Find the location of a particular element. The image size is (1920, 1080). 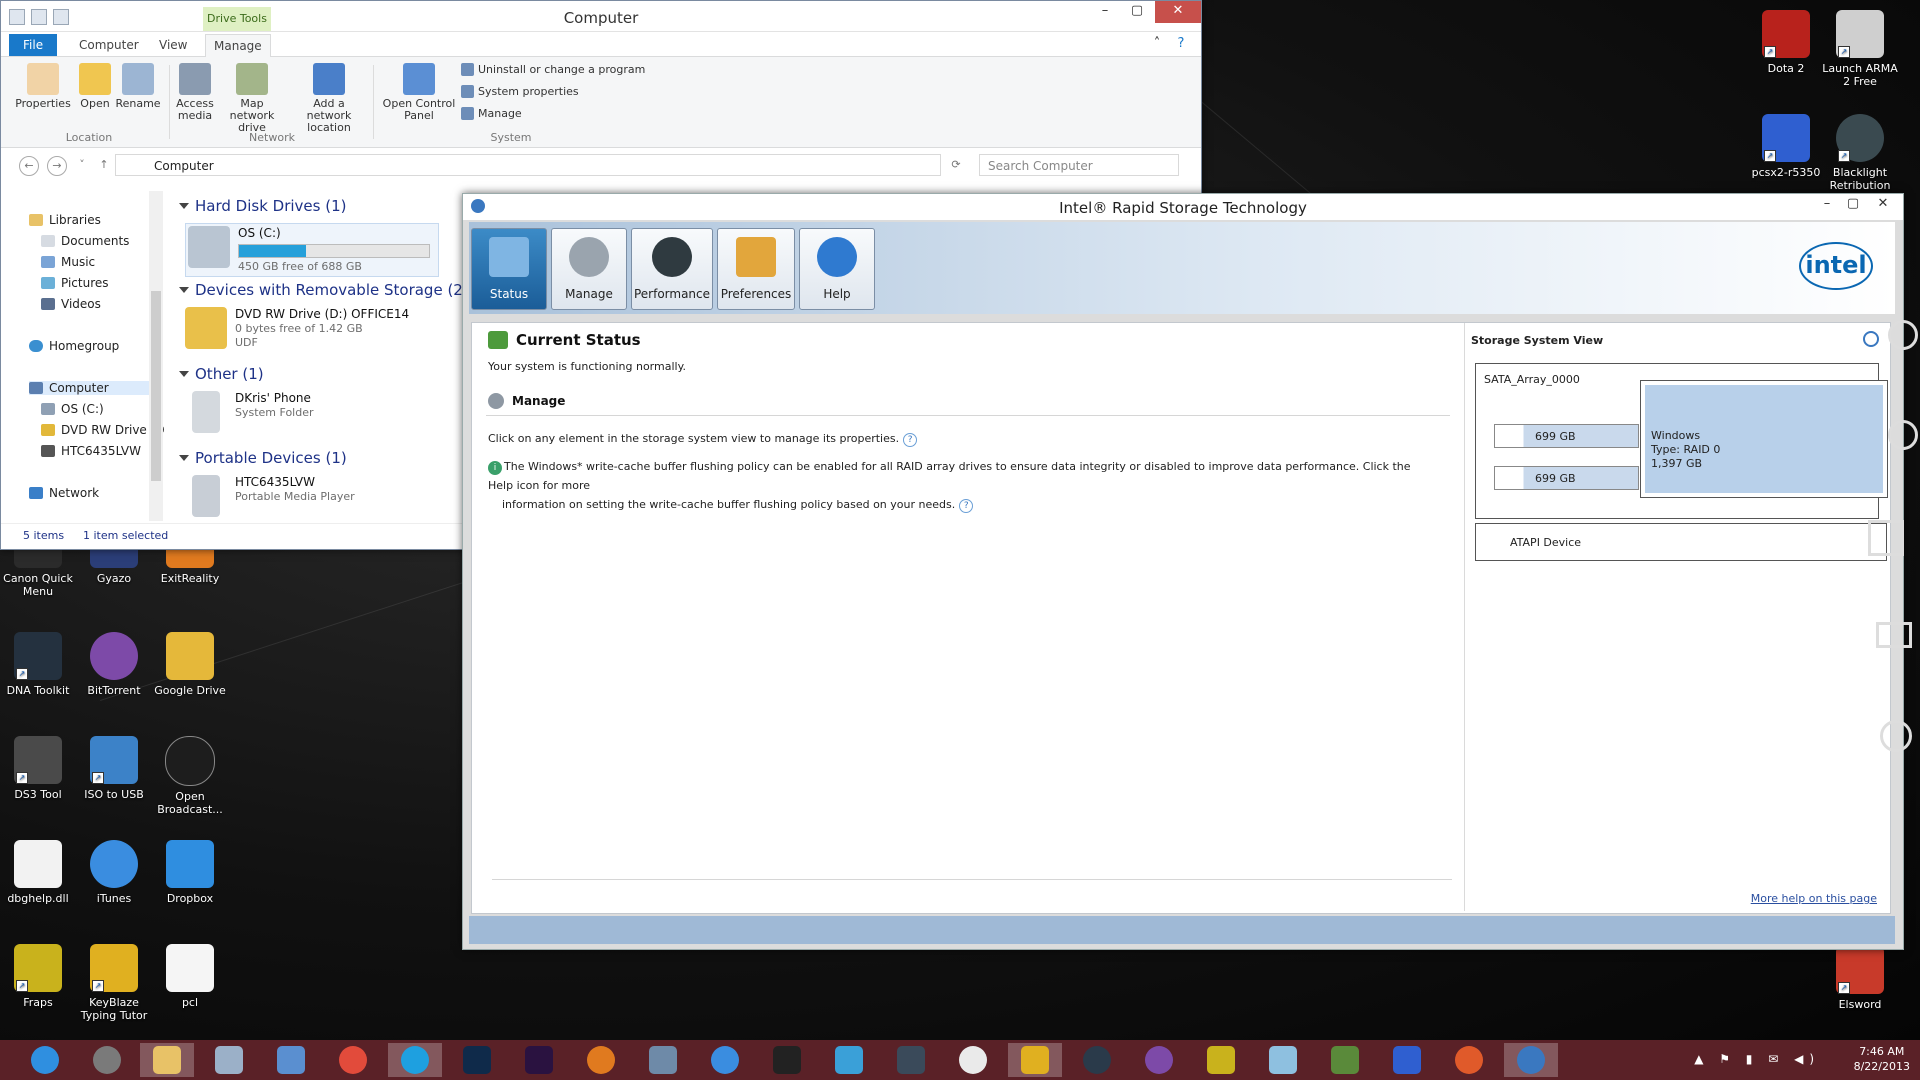

taskbar-keyblaze is located at coordinates (1035, 1060).